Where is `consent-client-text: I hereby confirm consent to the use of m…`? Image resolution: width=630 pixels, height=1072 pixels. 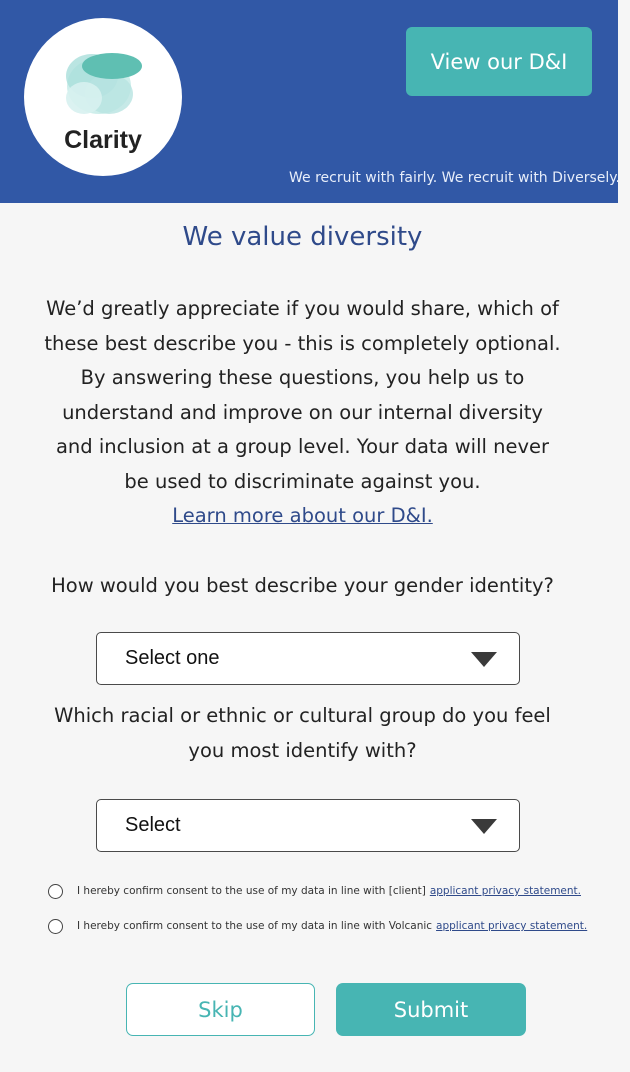 consent-client-text: I hereby confirm consent to the use of m… is located at coordinates (251, 891).